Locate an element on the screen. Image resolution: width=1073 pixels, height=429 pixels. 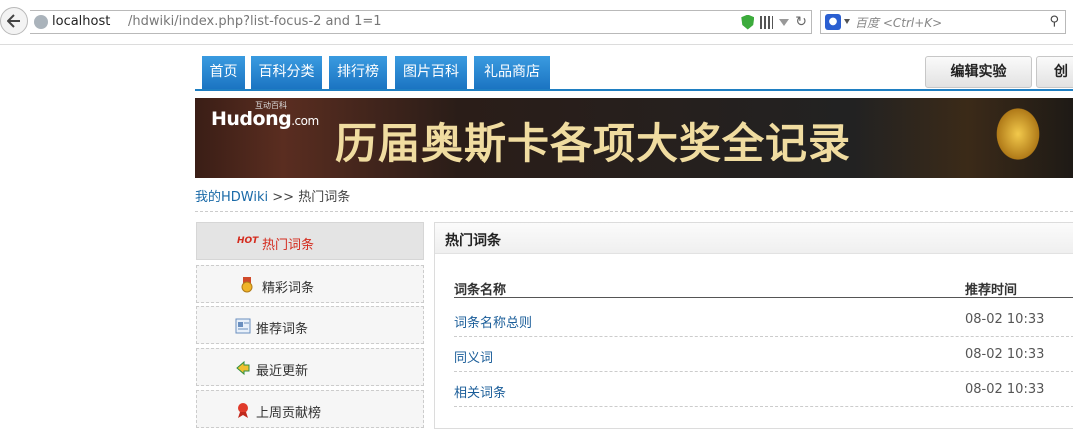
table-row: 相关词条 08-02 10:33 is located at coordinates (763, 389).